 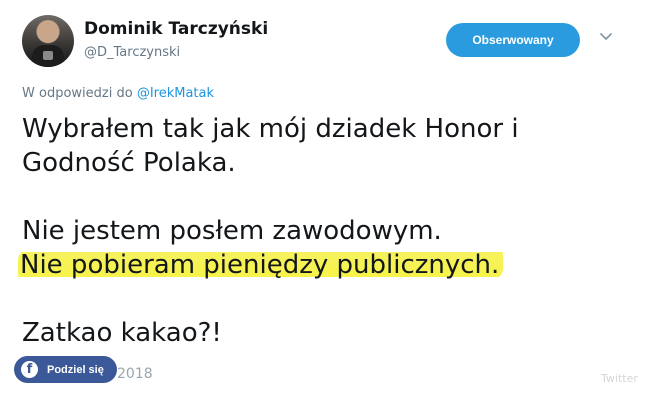 I want to click on reply-context: W odpowiedzi do @IrekMatak, so click(x=118, y=93).